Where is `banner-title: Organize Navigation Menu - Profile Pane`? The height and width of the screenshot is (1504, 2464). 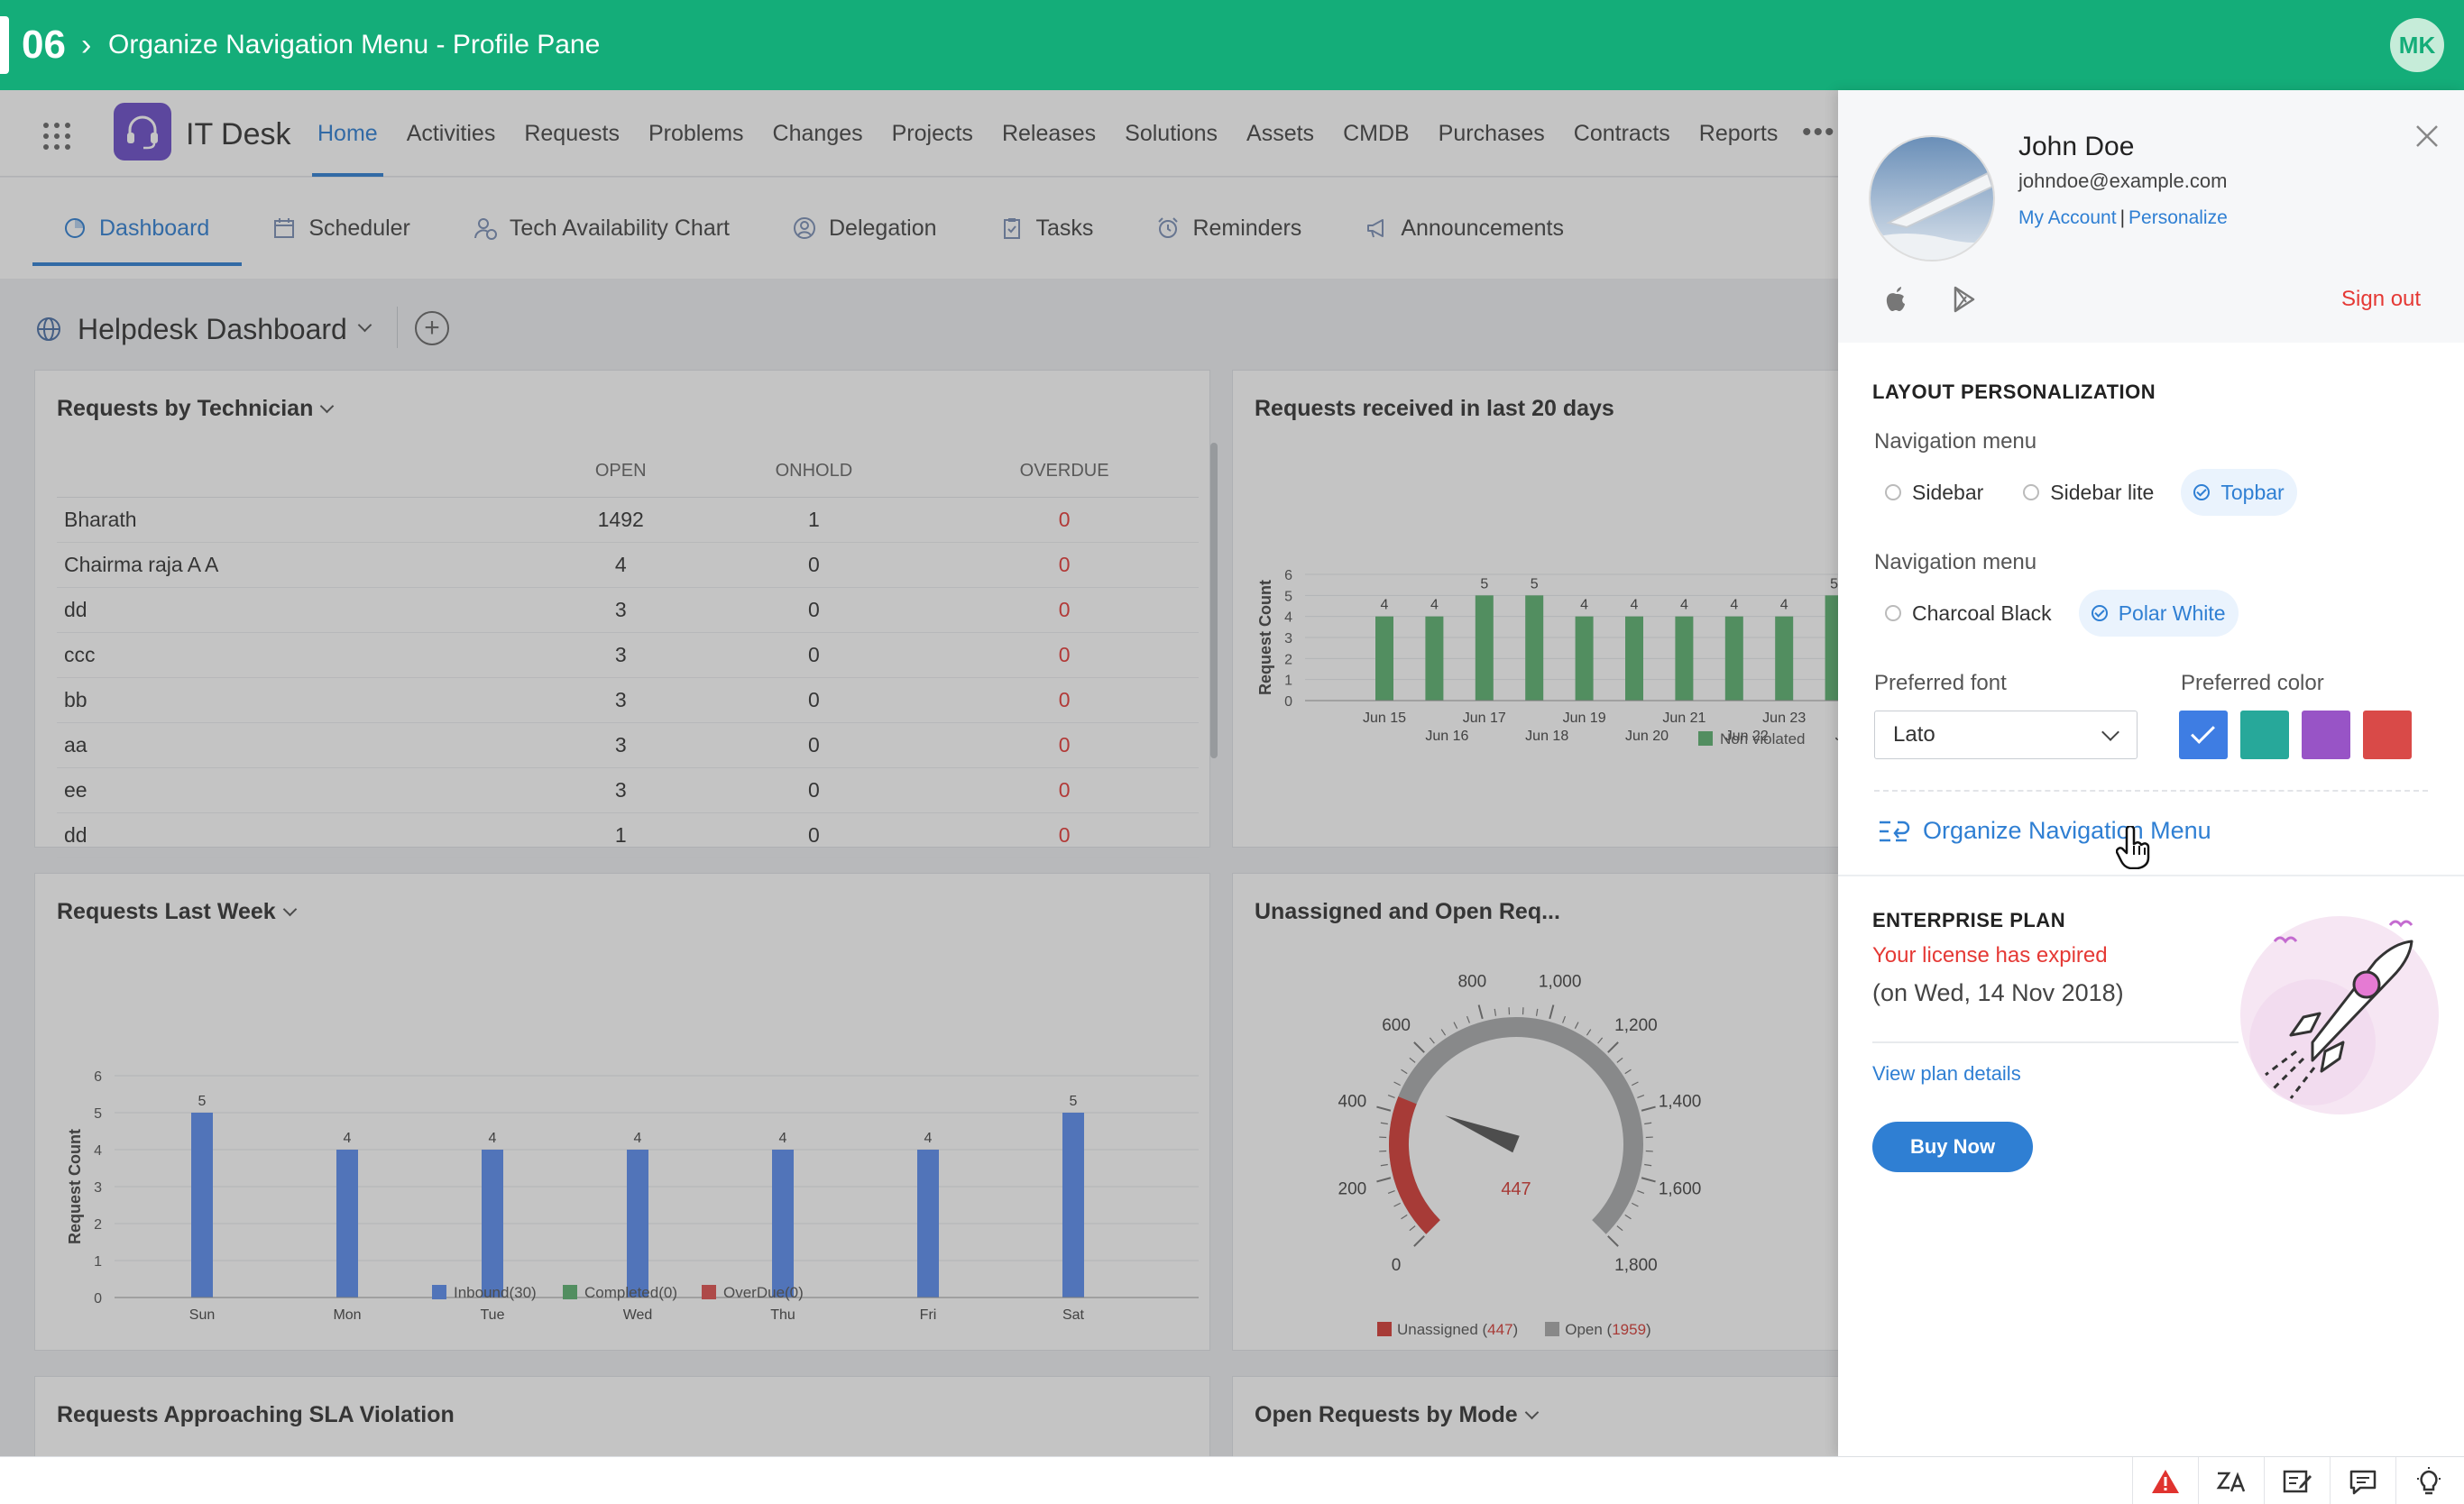
banner-title: Organize Navigation Menu - Profile Pane is located at coordinates (355, 45).